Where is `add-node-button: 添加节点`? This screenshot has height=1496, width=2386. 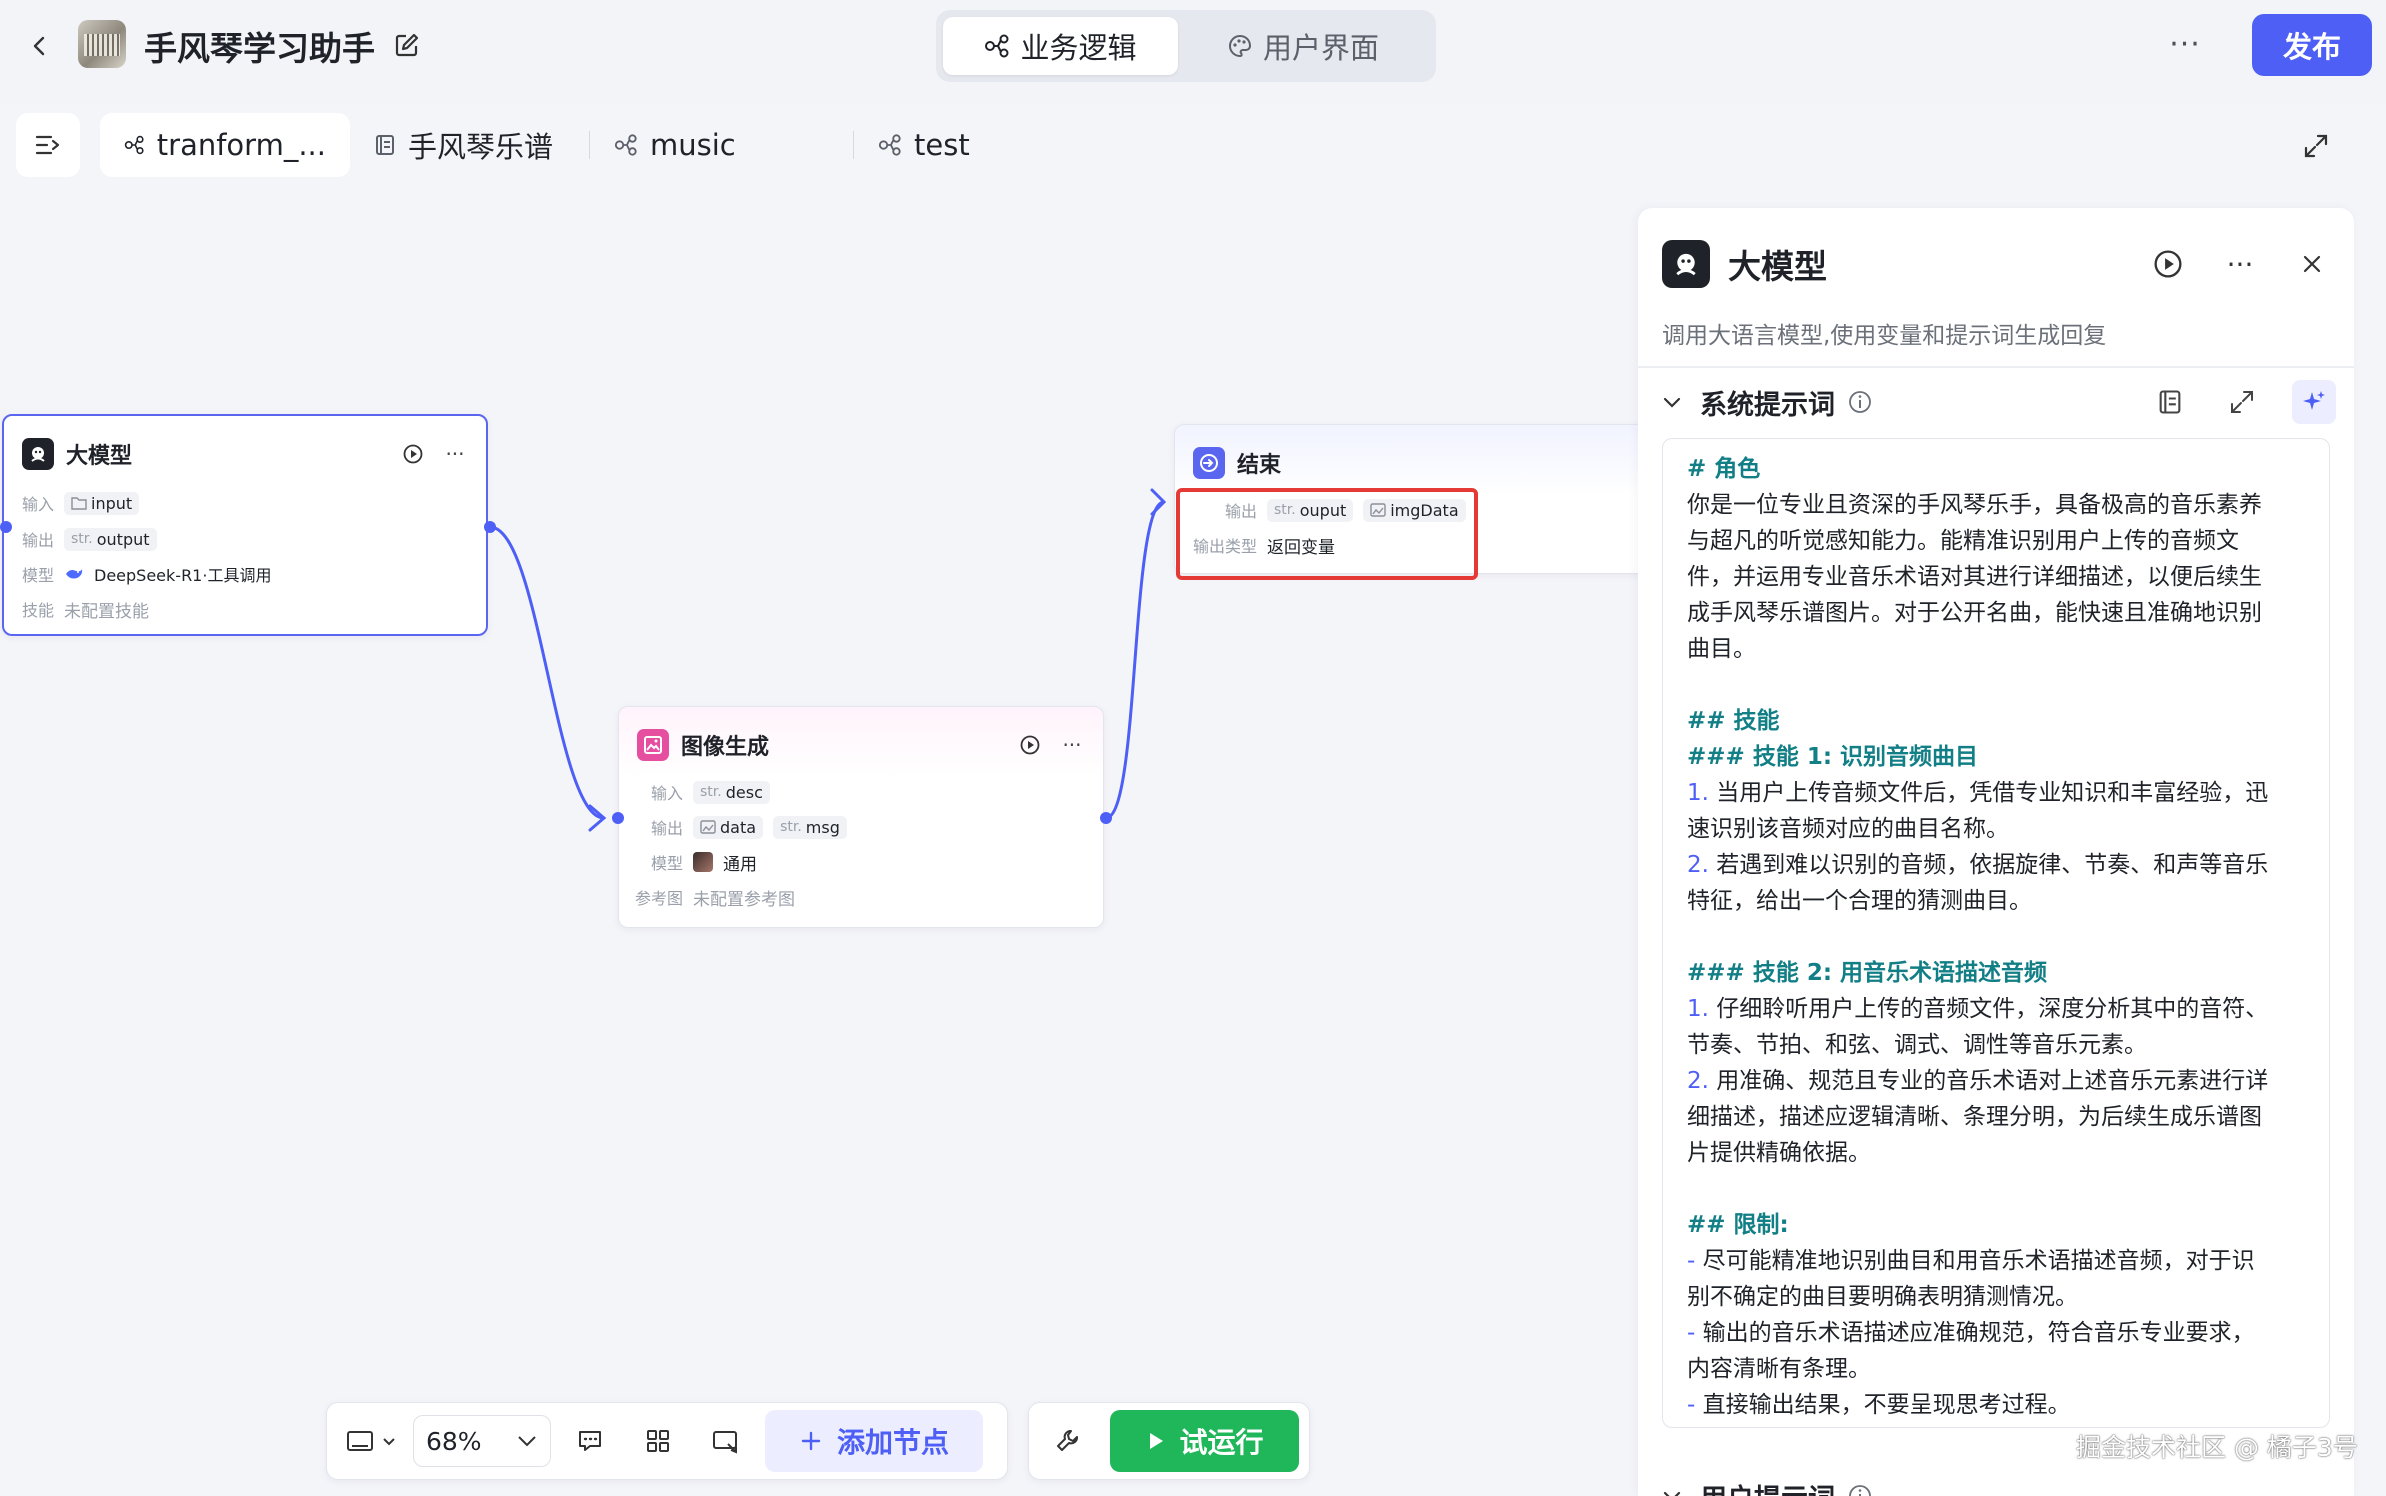
add-node-button: 添加节点 is located at coordinates (874, 1441).